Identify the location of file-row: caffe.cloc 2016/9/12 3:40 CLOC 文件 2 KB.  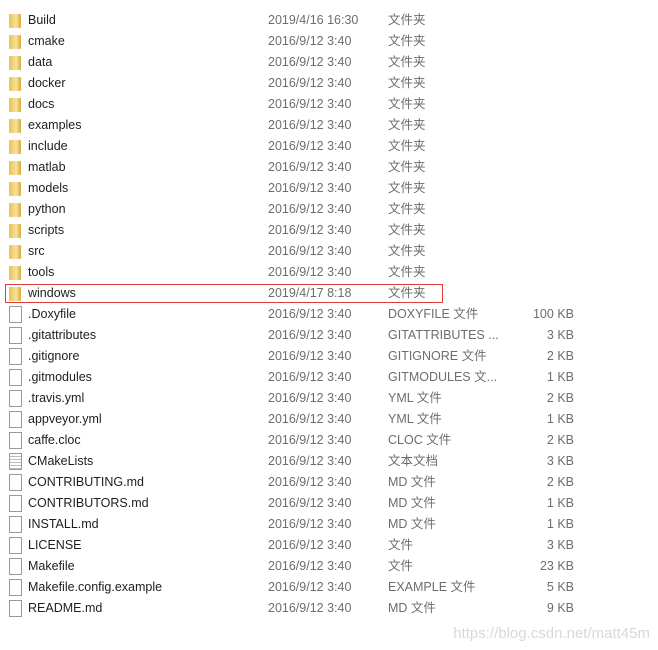
(329, 440).